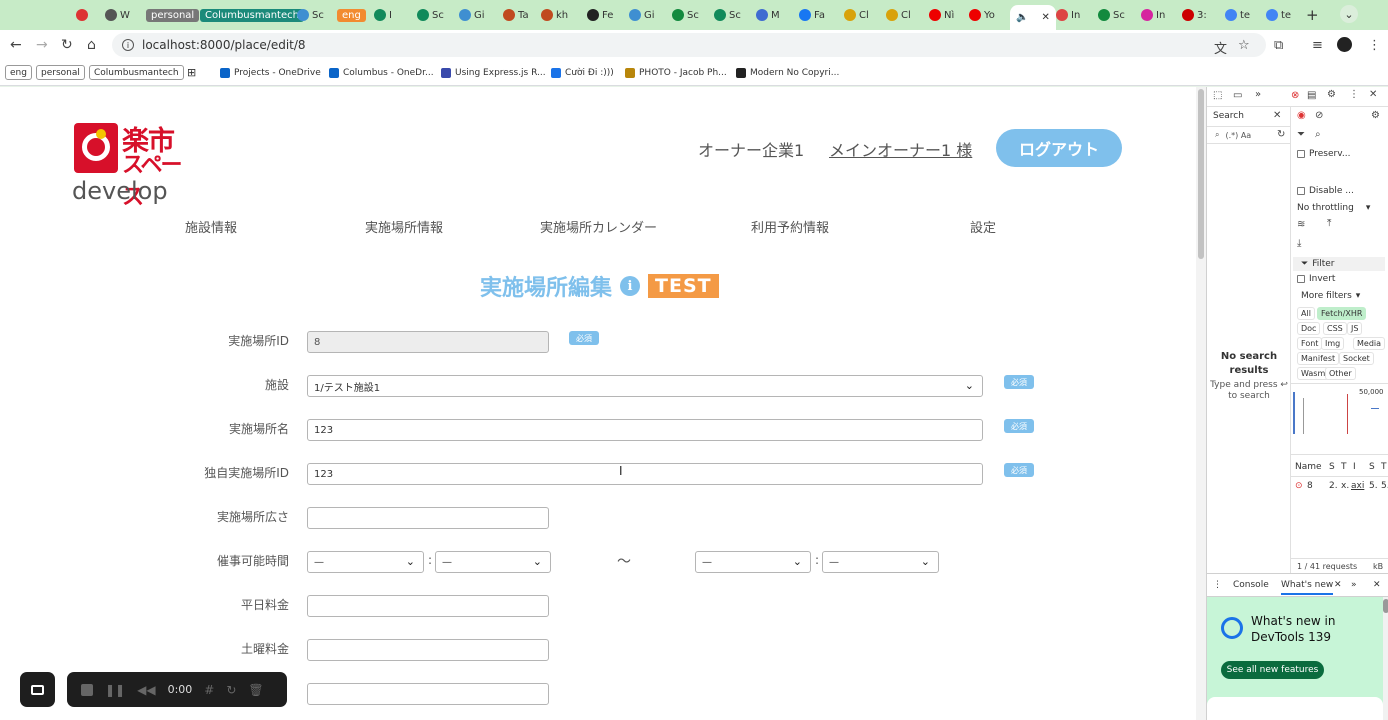 This screenshot has width=1388, height=720. I want to click on throttling-select: No throttling ▾, so click(1333, 208).